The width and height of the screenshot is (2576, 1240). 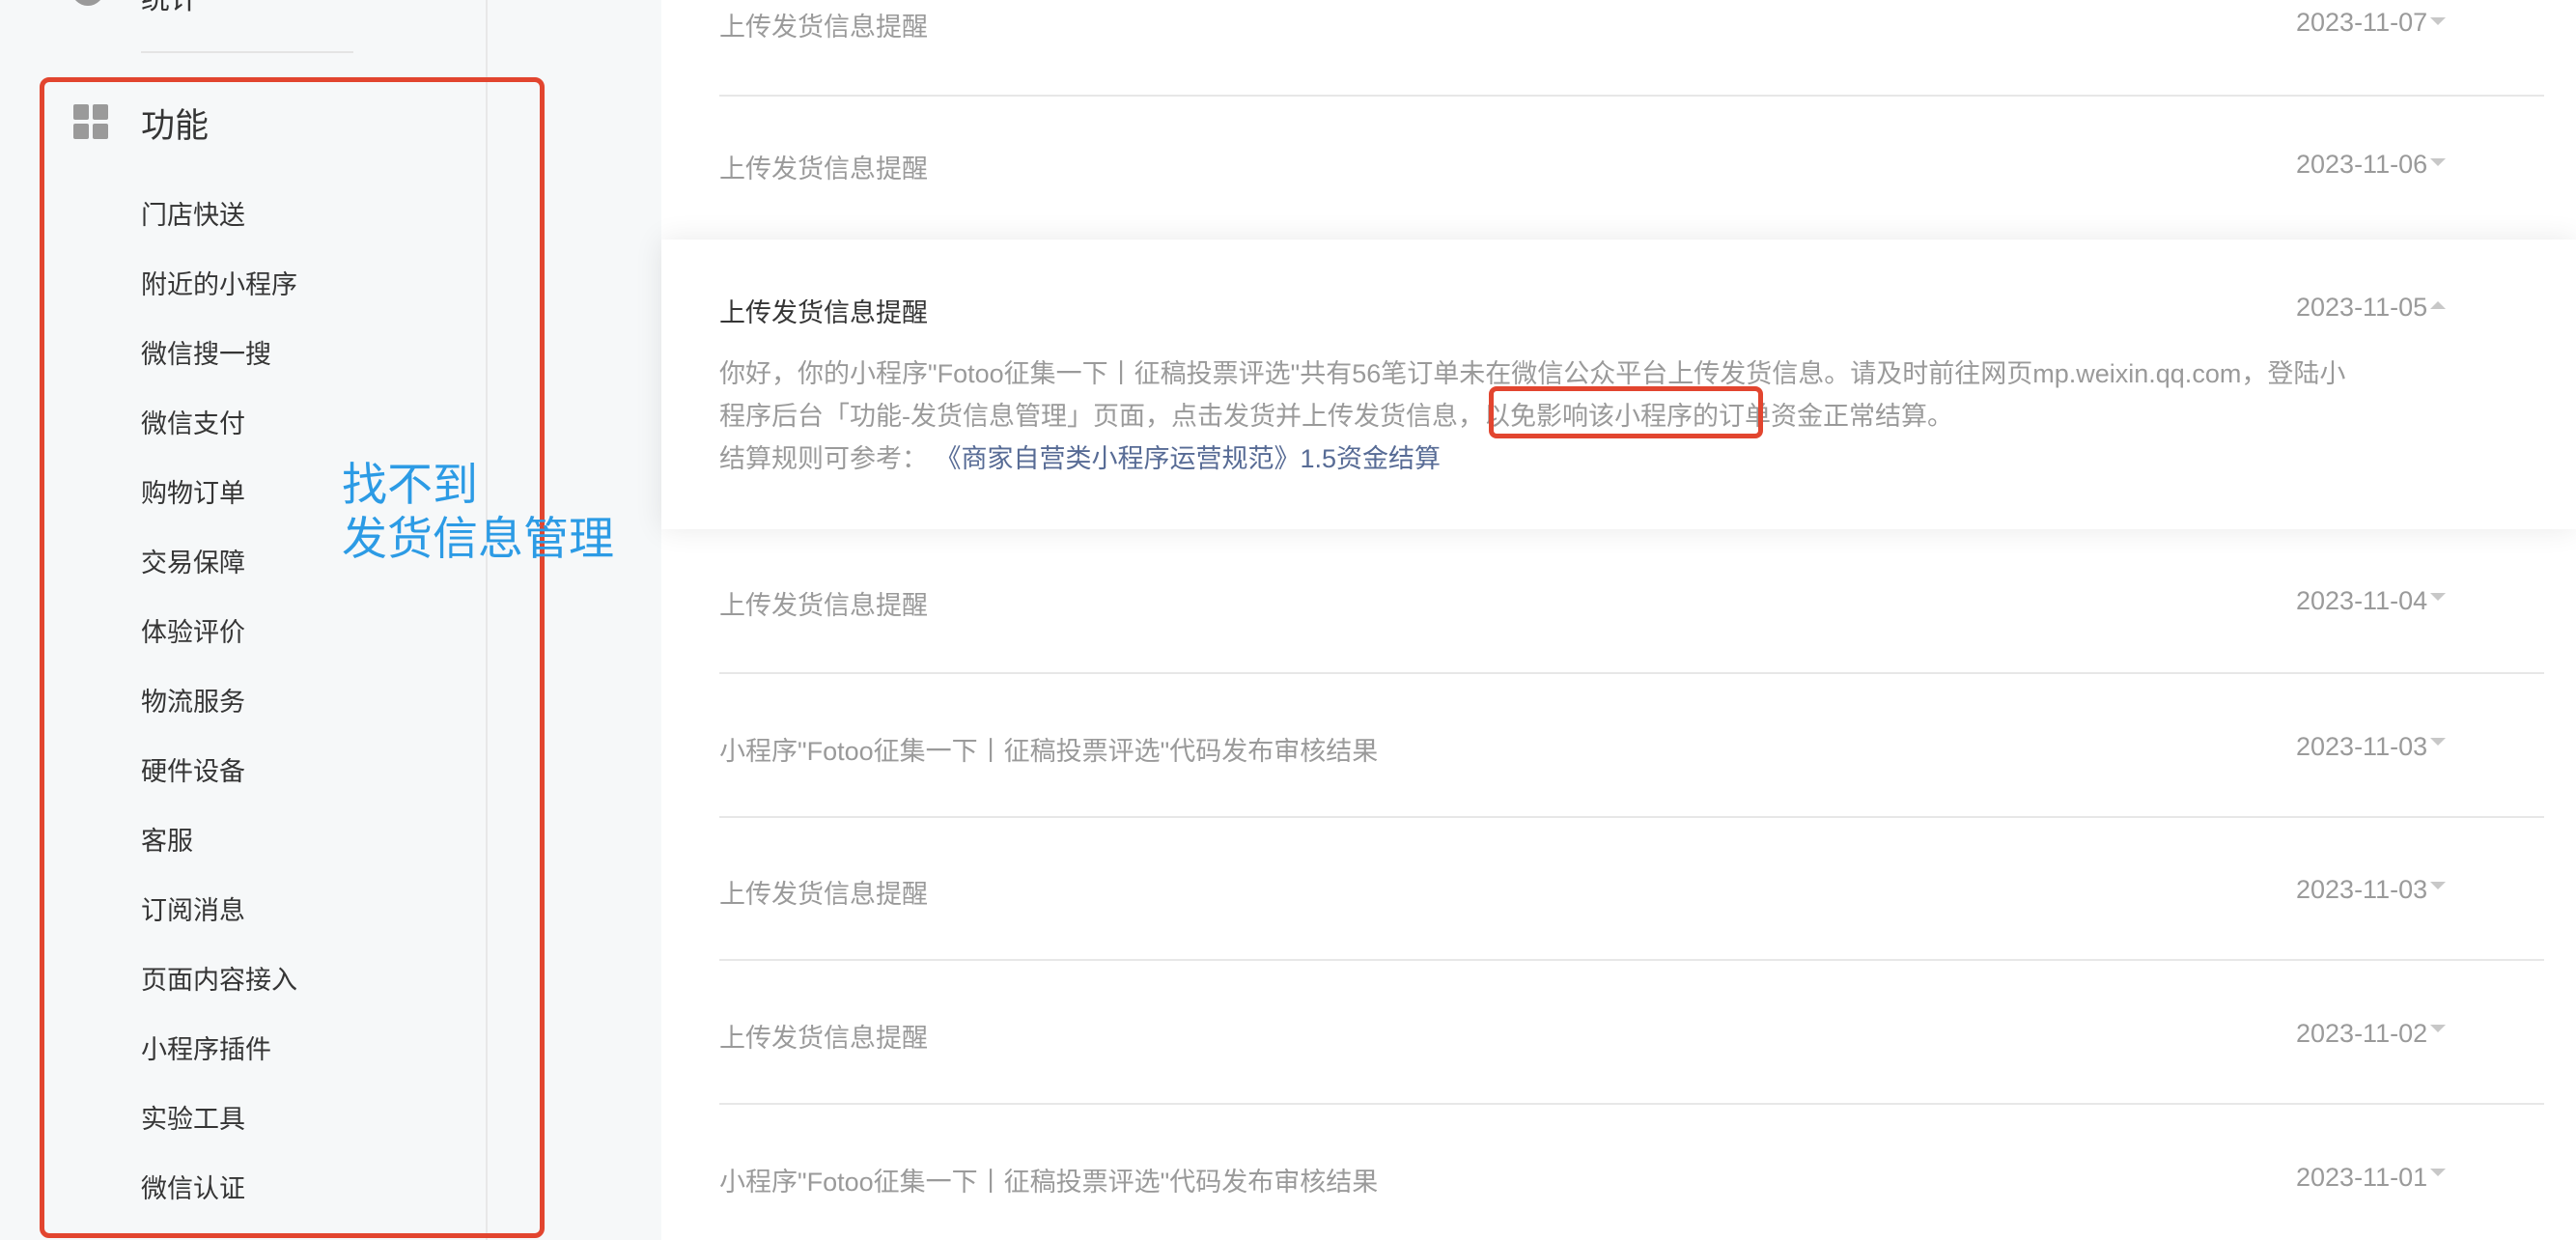 I want to click on message-row: 上传发货信息提醒 2023-11-04, so click(x=1632, y=601).